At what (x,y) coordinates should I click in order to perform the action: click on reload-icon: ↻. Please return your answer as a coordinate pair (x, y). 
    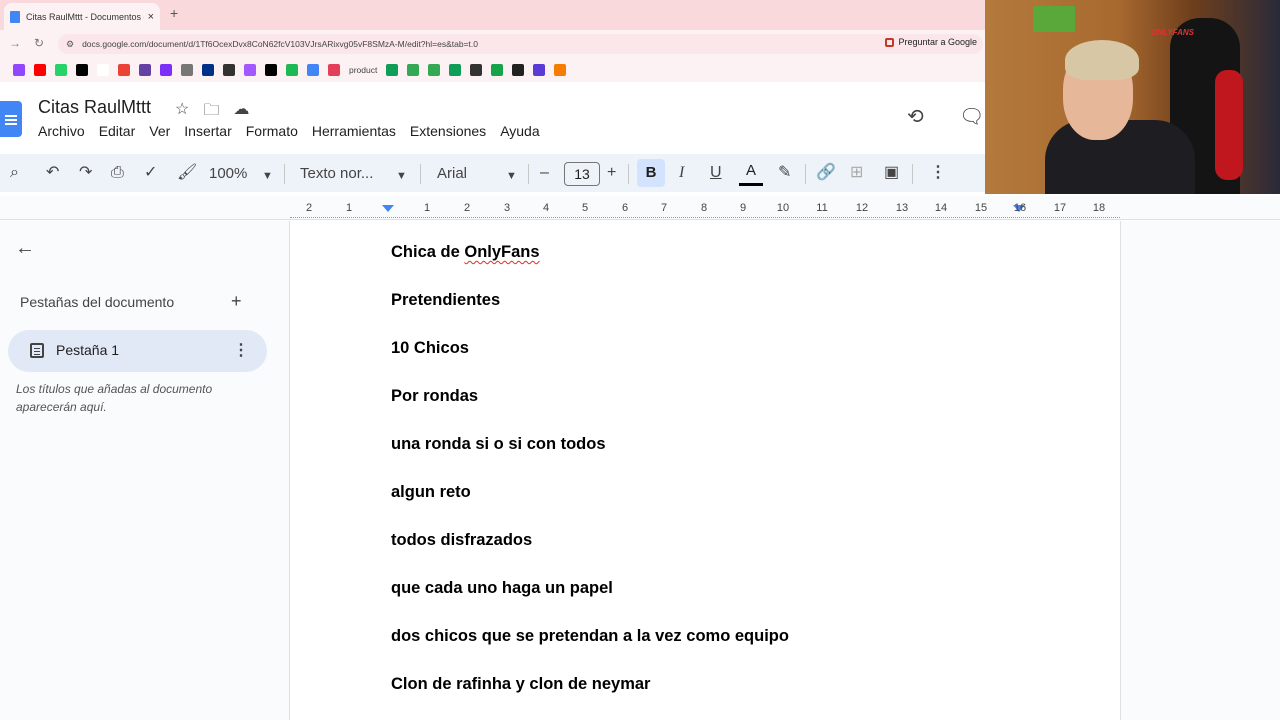
    Looking at the image, I should click on (39, 43).